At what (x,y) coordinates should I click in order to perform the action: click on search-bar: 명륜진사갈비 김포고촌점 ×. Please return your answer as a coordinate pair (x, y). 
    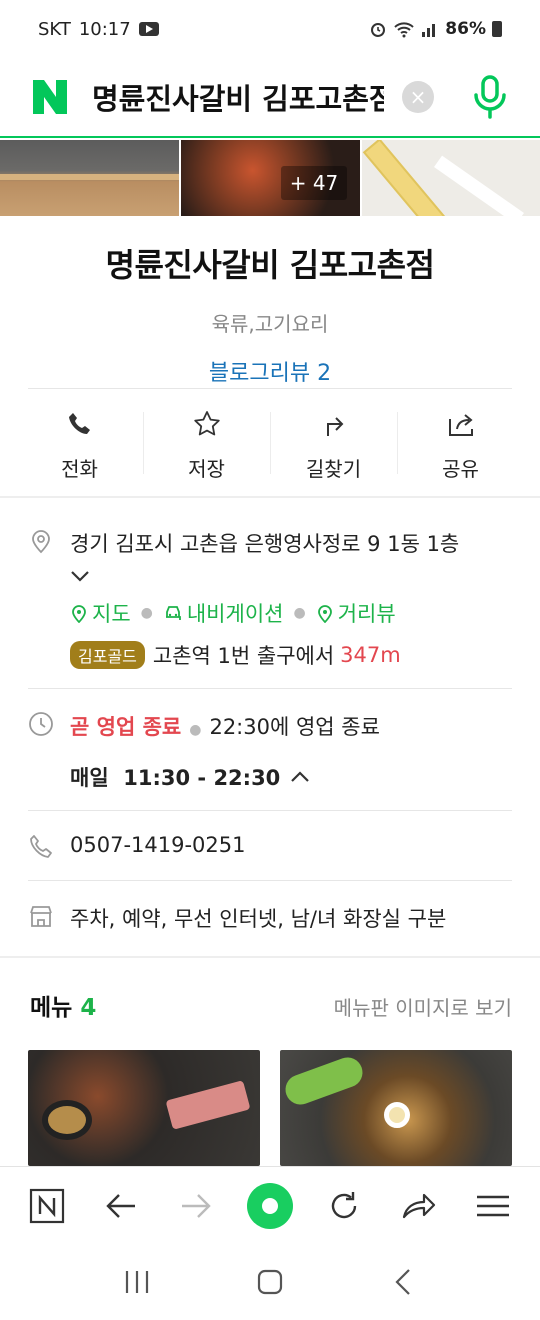
    Looking at the image, I should click on (270, 98).